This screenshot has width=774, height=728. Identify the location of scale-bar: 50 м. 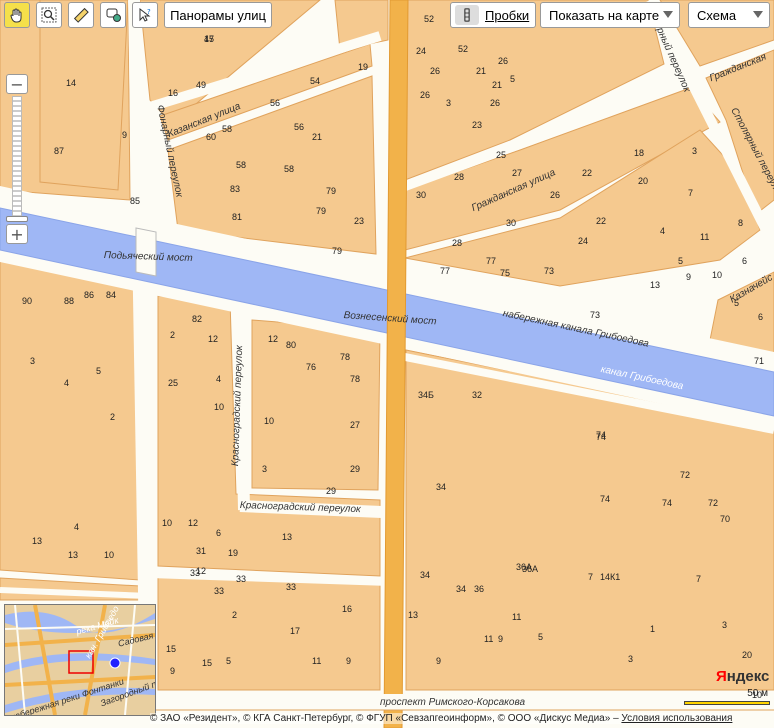
(727, 698).